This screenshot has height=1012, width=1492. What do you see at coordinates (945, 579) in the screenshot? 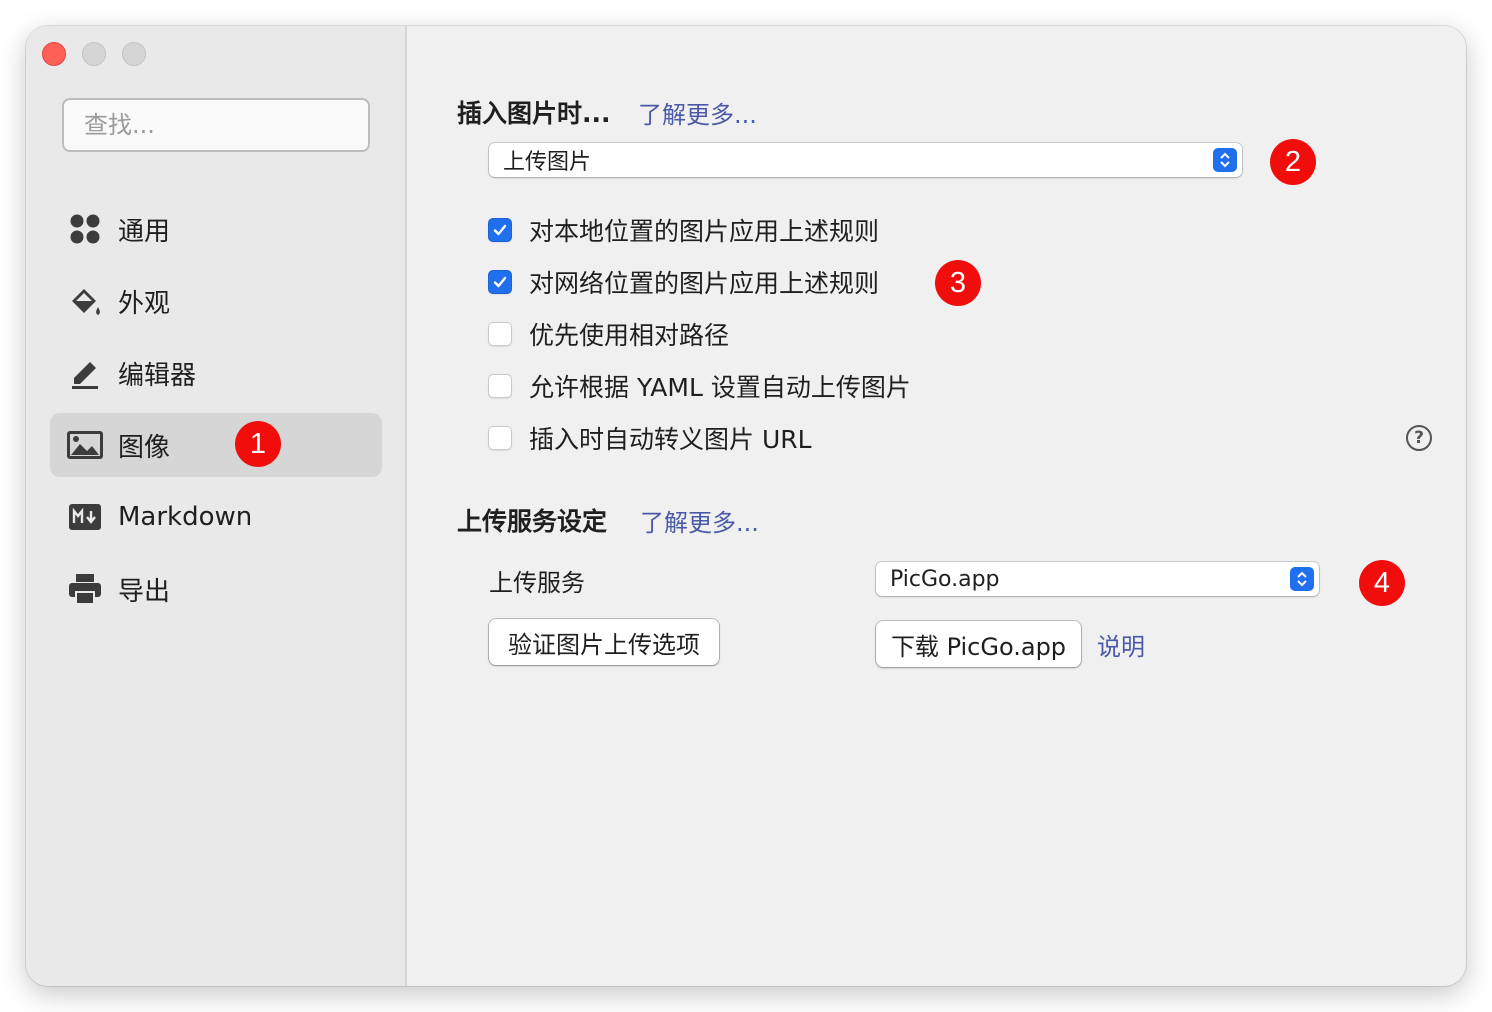
I see `upload-service-value: PicGo.app` at bounding box center [945, 579].